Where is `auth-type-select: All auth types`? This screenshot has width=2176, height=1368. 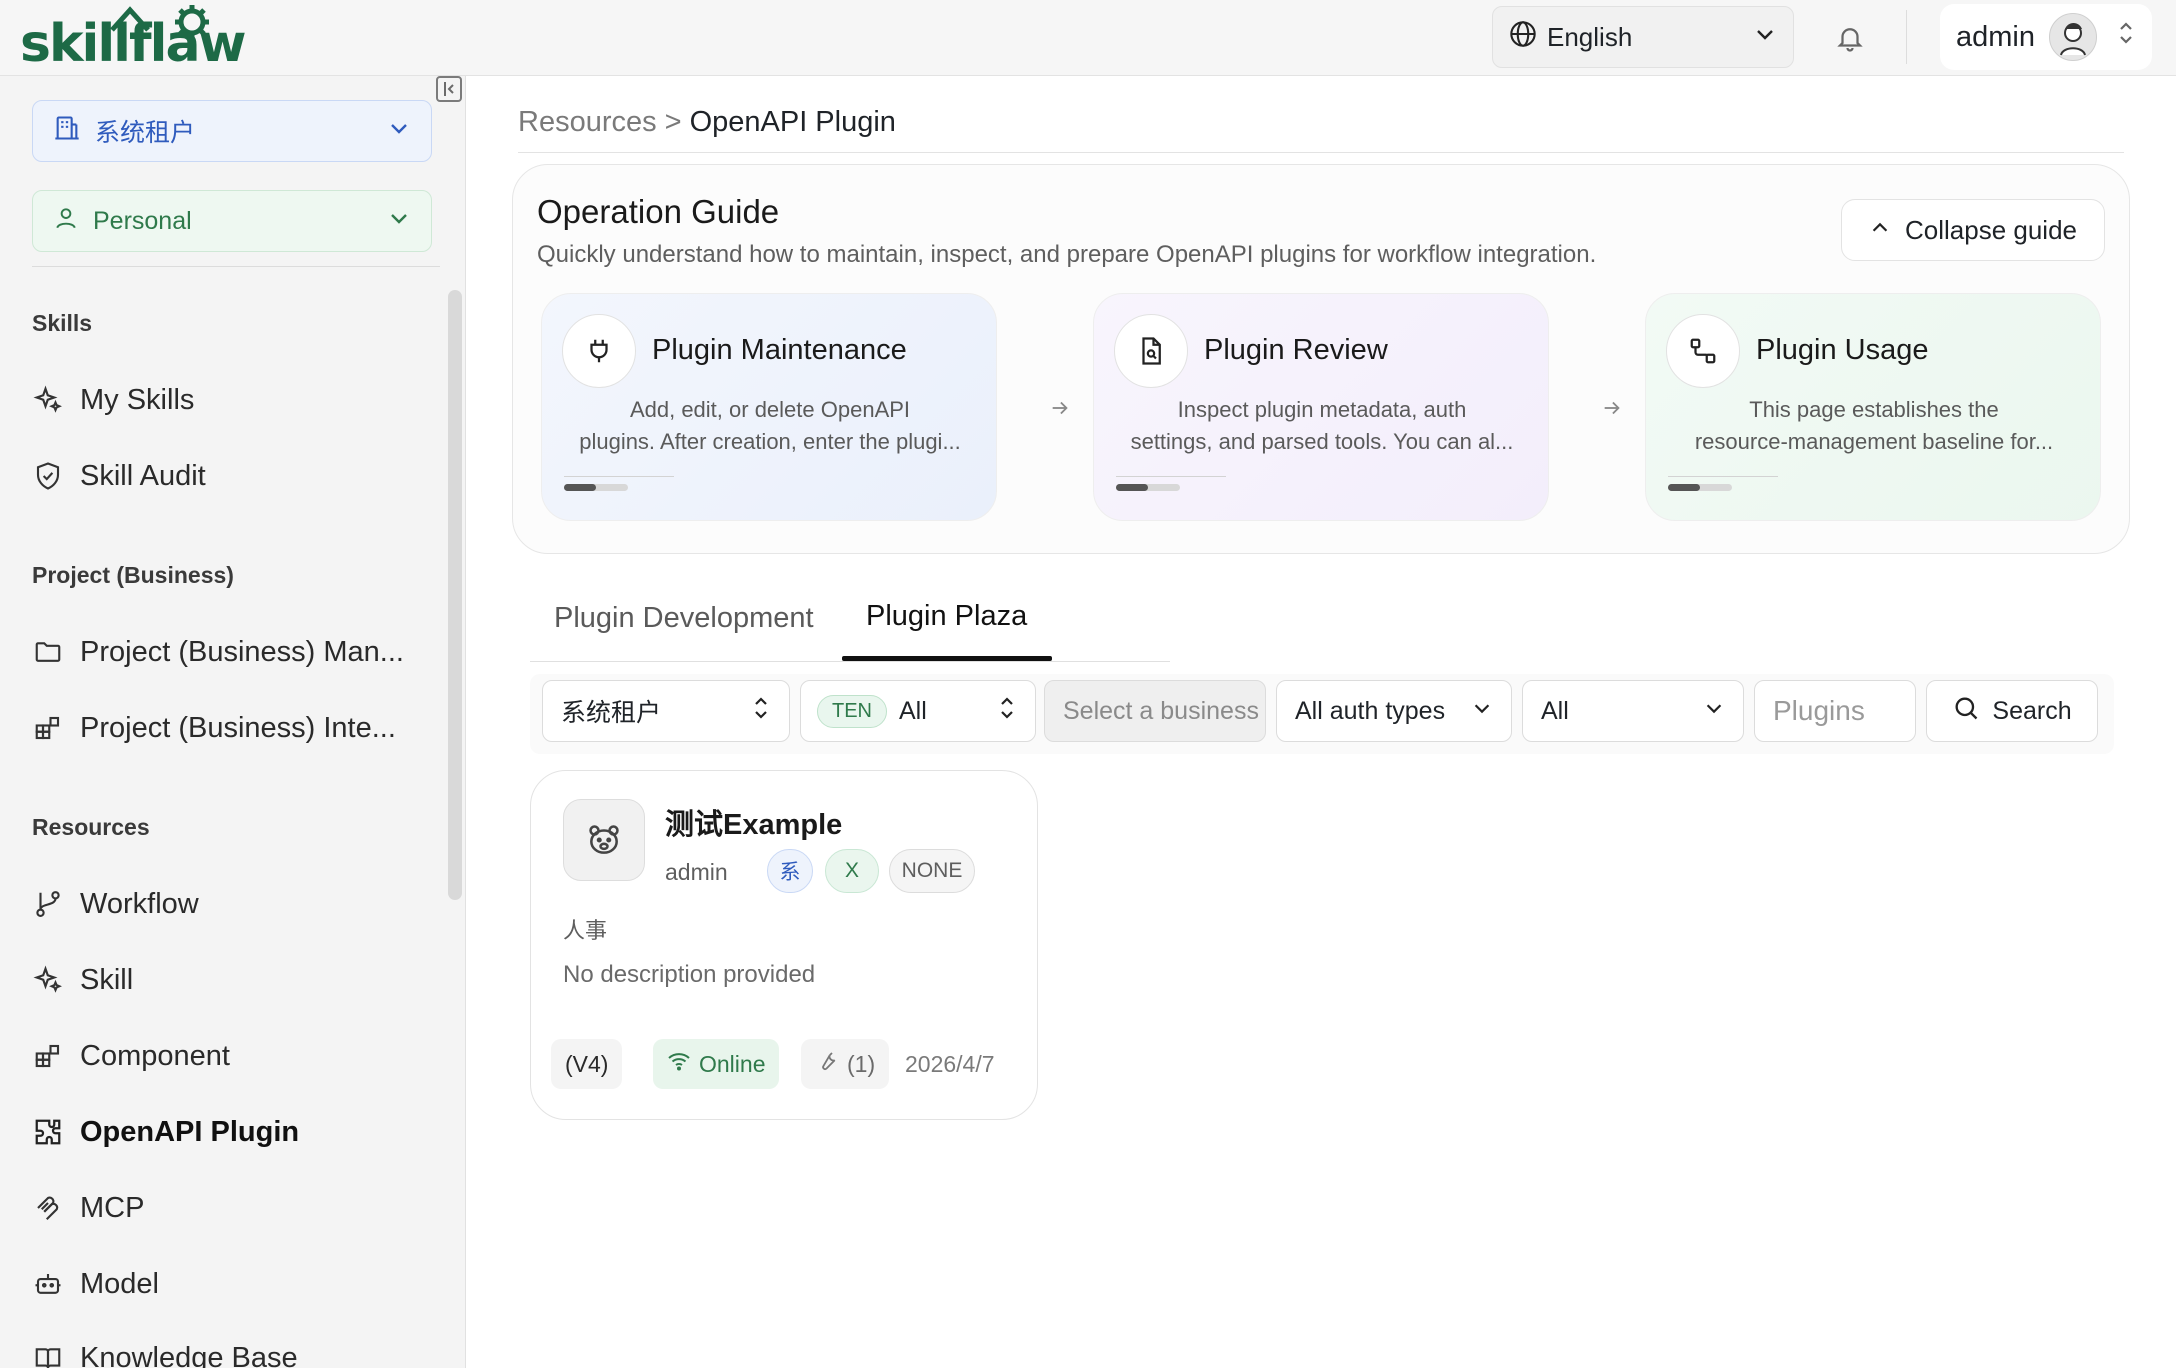
auth-type-select: All auth types is located at coordinates (1394, 711).